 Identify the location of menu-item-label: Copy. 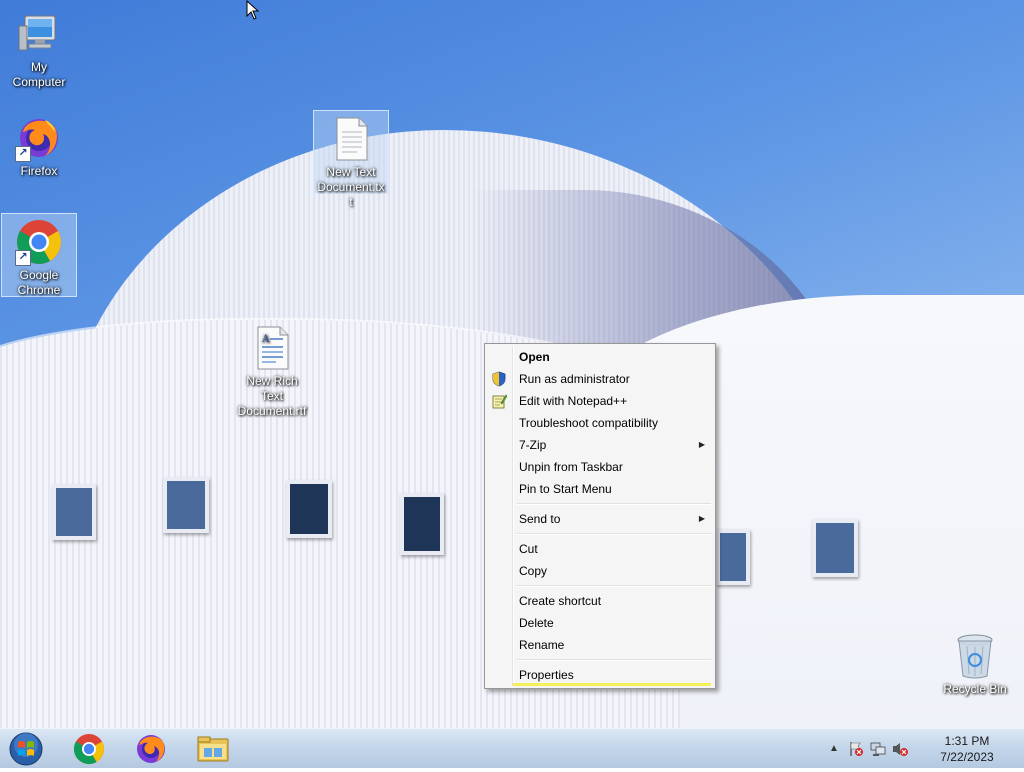
(533, 571).